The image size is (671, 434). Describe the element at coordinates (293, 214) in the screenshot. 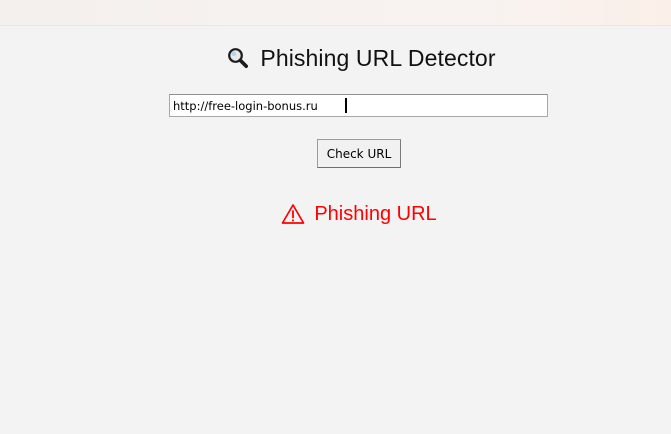

I see `warning-icon` at that location.